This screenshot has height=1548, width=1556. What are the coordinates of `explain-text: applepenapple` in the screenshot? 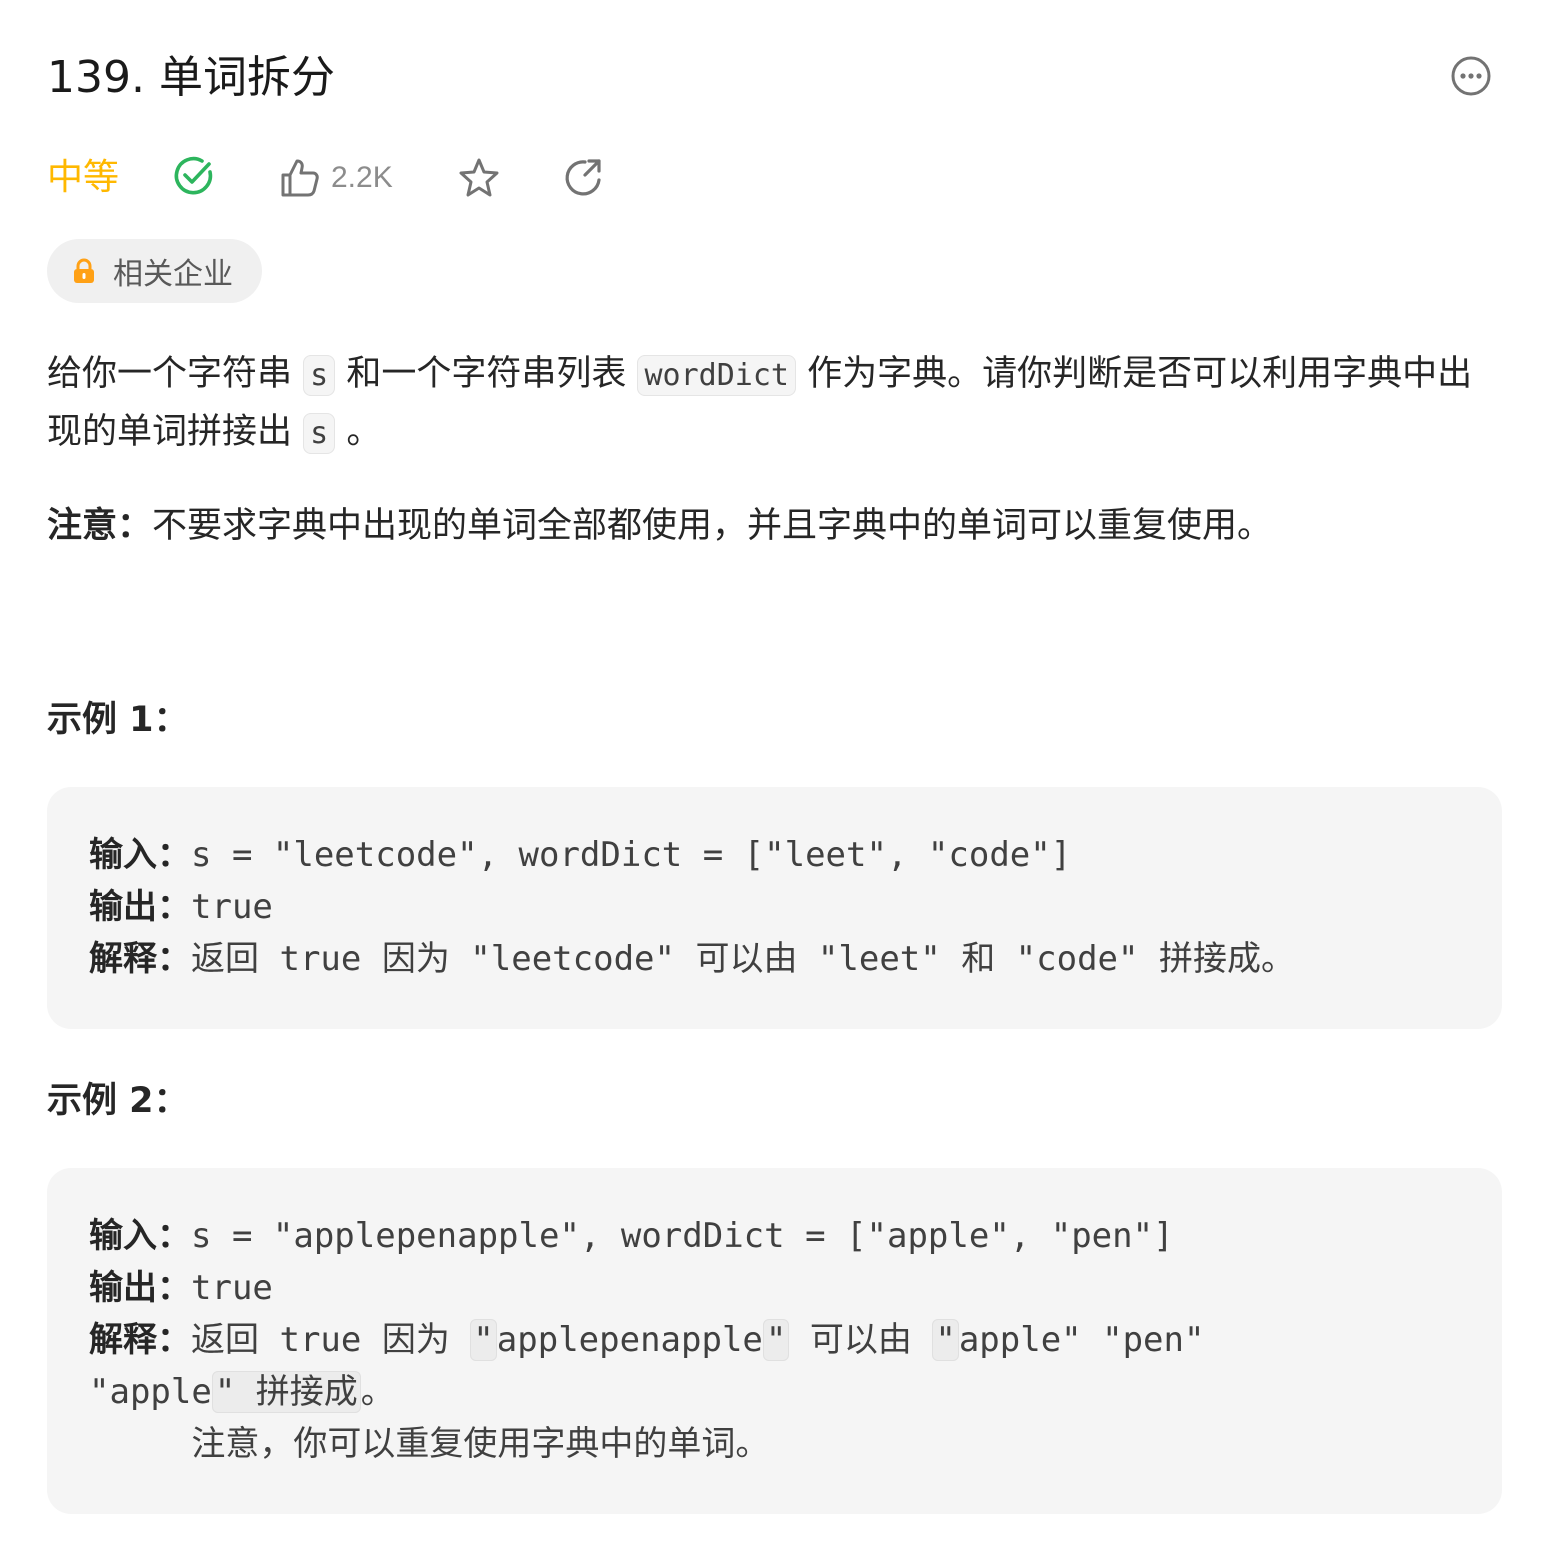 It's located at (629, 1340).